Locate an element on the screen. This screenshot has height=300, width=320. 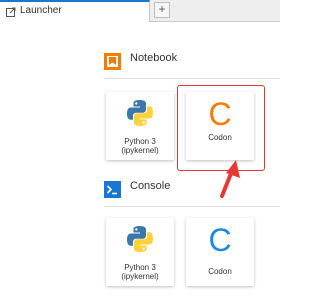
notebook-section-title: Notebook is located at coordinates (154, 58).